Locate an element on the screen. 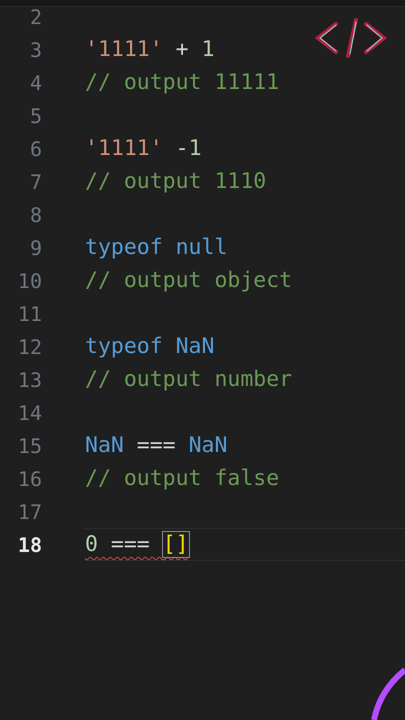 This screenshot has width=405, height=720. line-number: 16 is located at coordinates (29, 478).